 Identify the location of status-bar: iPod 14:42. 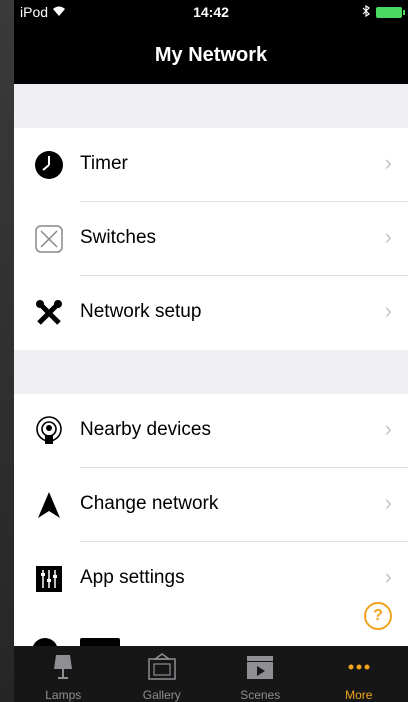
(211, 12).